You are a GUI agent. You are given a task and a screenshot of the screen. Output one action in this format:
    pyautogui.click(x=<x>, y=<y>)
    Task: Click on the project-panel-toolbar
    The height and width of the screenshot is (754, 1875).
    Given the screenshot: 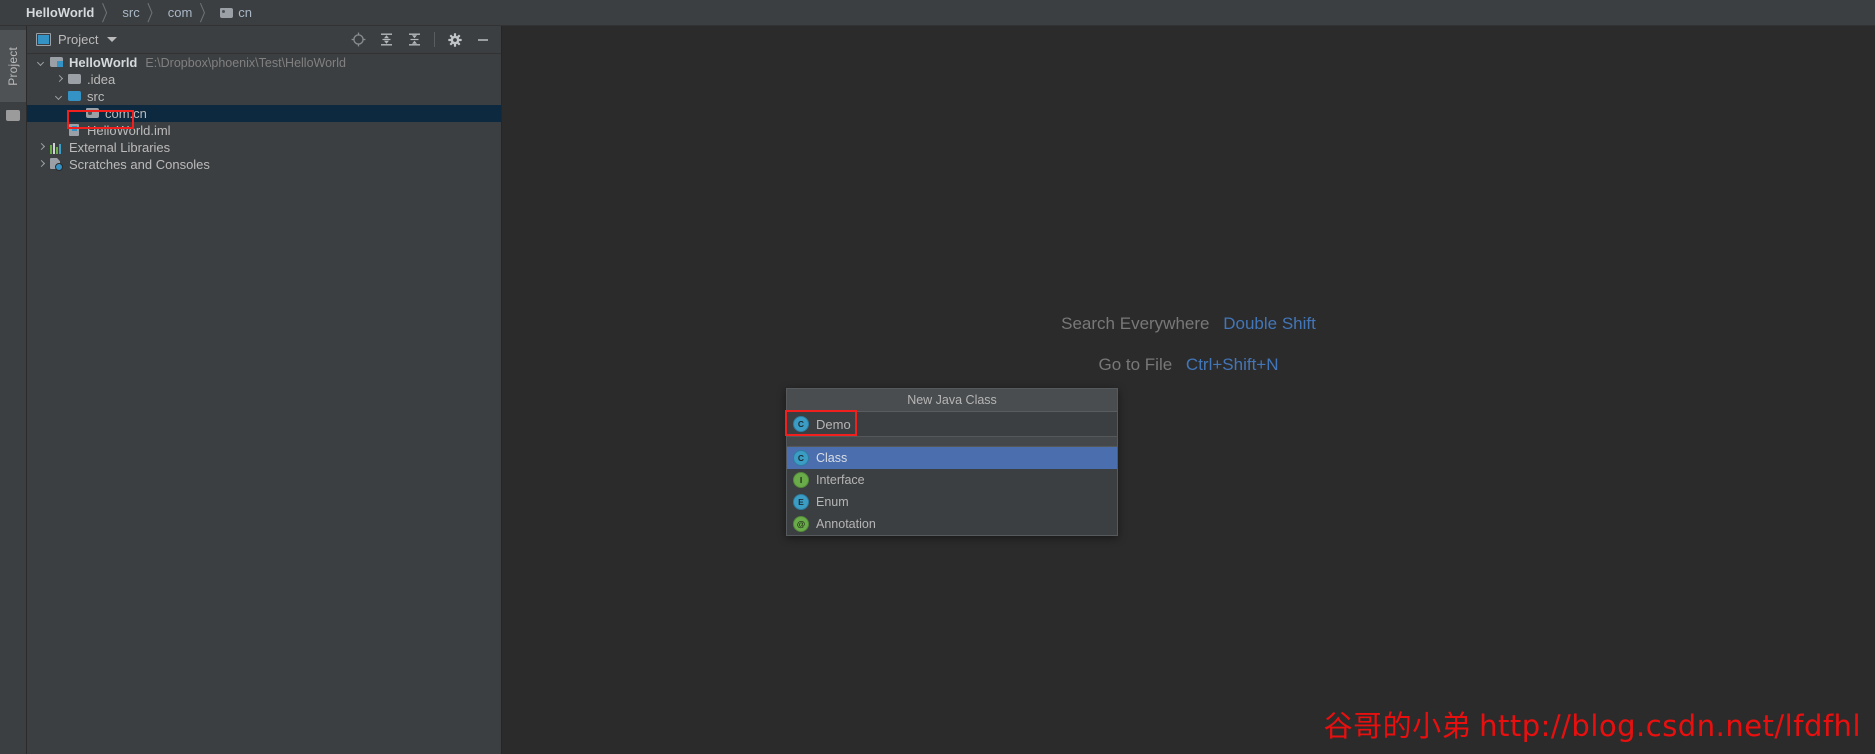 What is the action you would take?
    pyautogui.click(x=420, y=39)
    